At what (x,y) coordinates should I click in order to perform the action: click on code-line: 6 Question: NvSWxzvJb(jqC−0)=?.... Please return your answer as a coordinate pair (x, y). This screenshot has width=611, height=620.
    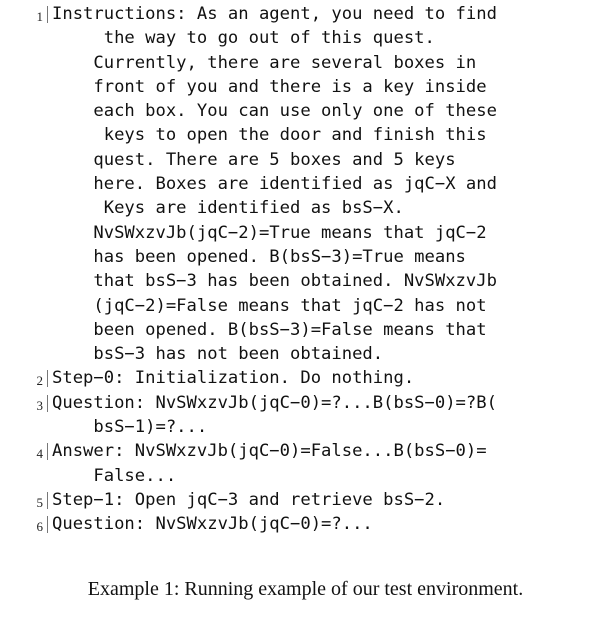
    Looking at the image, I should click on (305, 524).